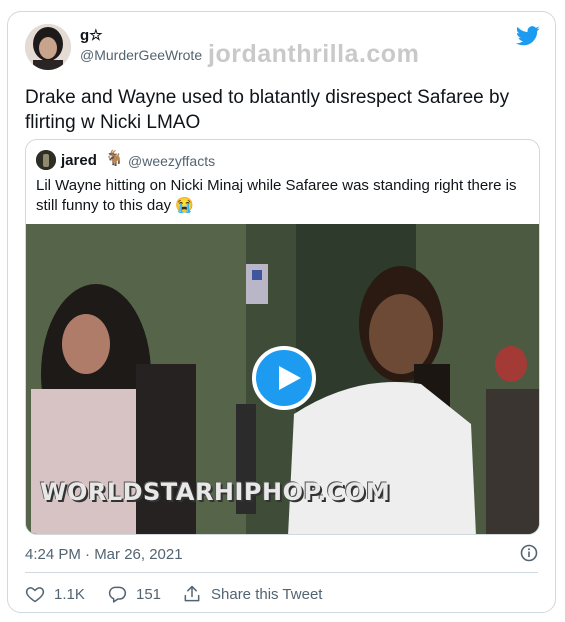 The width and height of the screenshot is (565, 622). Describe the element at coordinates (528, 36) in the screenshot. I see `twitter-bird-icon` at that location.